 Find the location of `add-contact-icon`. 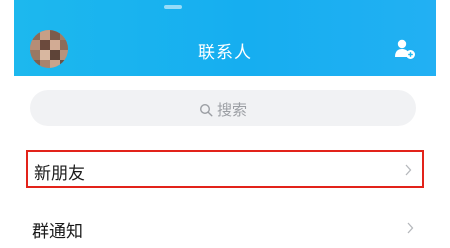

add-contact-icon is located at coordinates (405, 49).